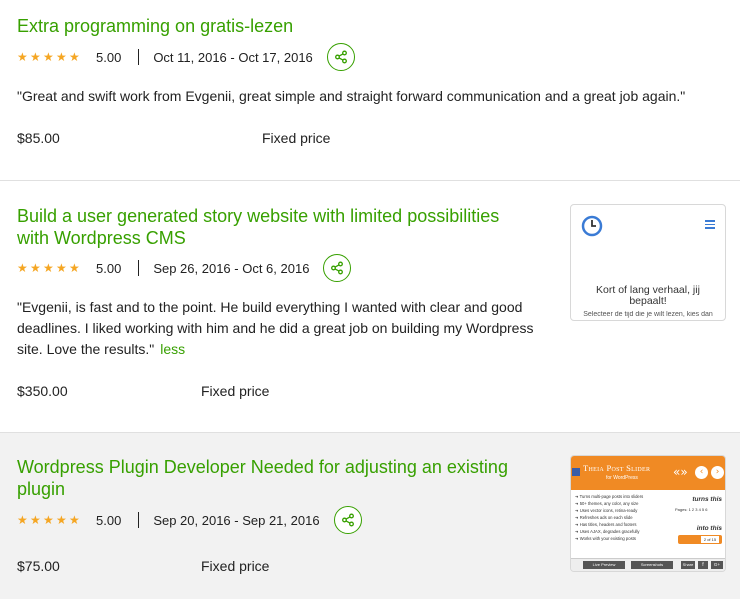 The width and height of the screenshot is (740, 599). I want to click on job-dates: Sep 26, 2016 - Oct 6, 2016, so click(231, 268).